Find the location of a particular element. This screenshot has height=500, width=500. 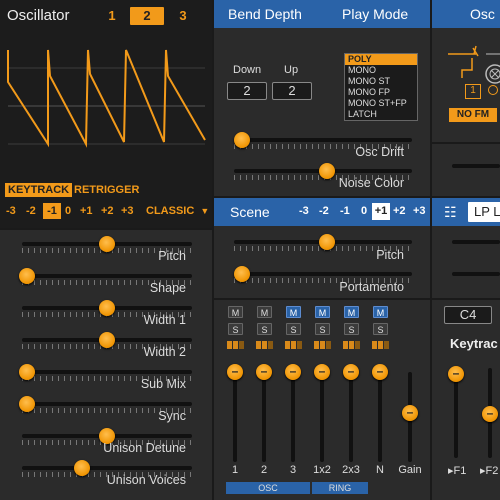

play-mode-option: MONO ST is located at coordinates (381, 81).